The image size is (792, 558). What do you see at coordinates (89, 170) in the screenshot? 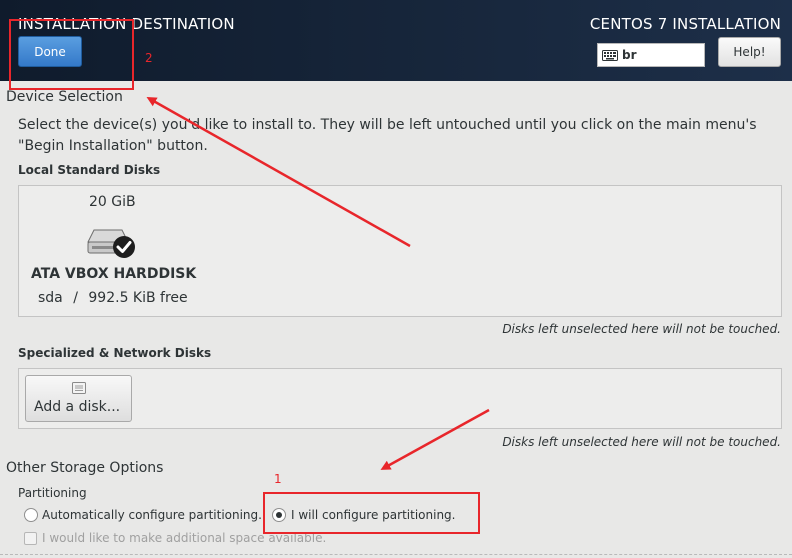
I see `local-disks-heading: Local Standard Disks` at bounding box center [89, 170].